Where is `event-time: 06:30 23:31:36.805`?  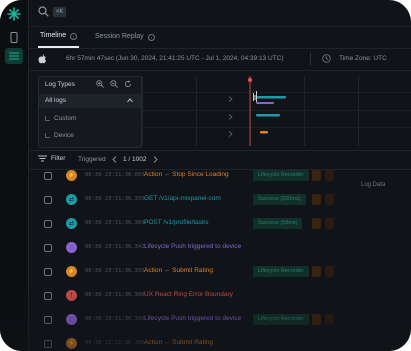
event-time: 06:30 23:31:36.805 is located at coordinates (115, 175).